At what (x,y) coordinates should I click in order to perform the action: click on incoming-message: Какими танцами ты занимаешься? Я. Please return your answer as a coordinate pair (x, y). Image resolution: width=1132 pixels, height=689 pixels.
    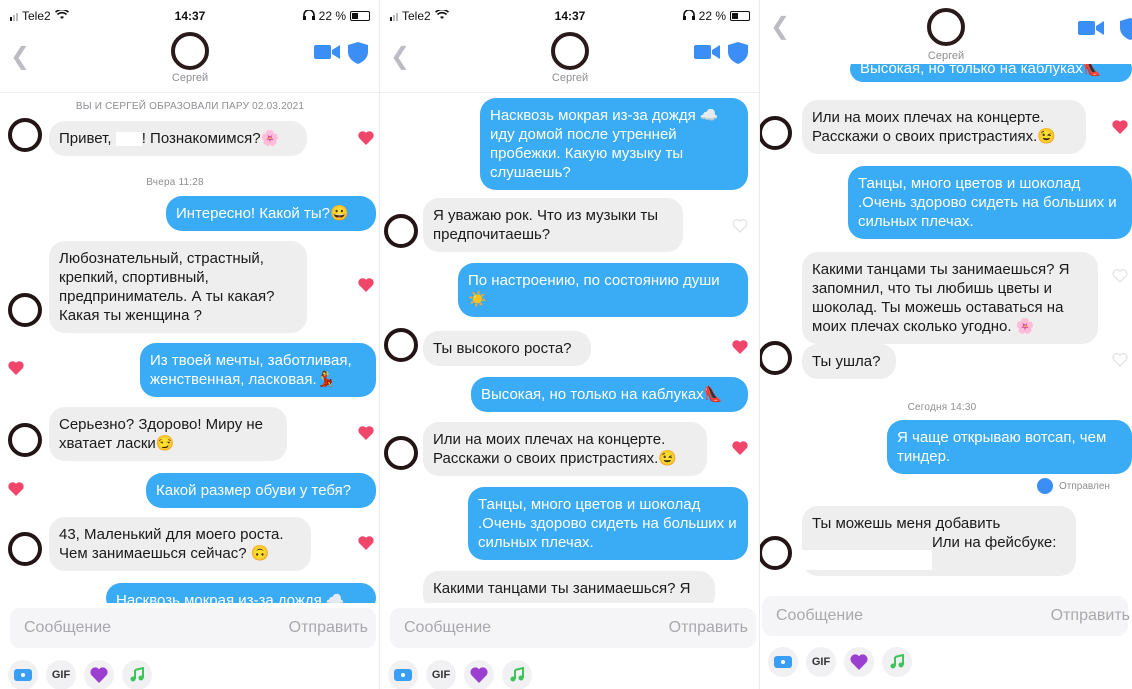
    Looking at the image, I should click on (569, 587).